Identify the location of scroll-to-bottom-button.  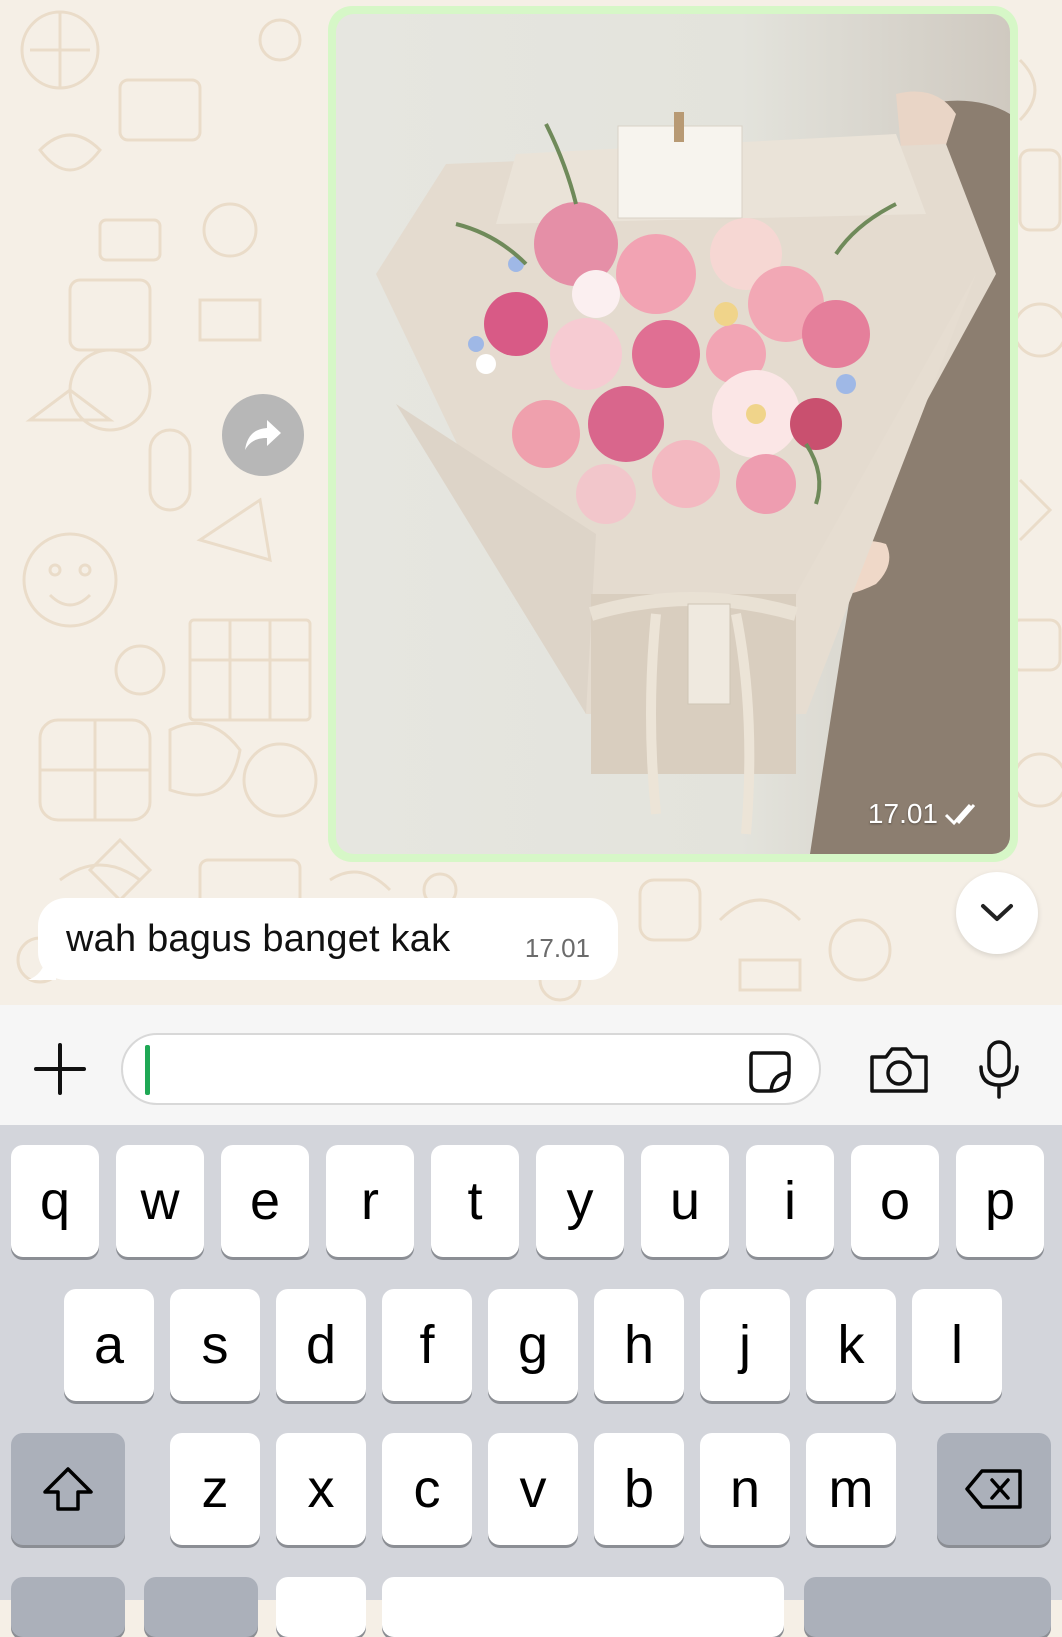
(997, 913).